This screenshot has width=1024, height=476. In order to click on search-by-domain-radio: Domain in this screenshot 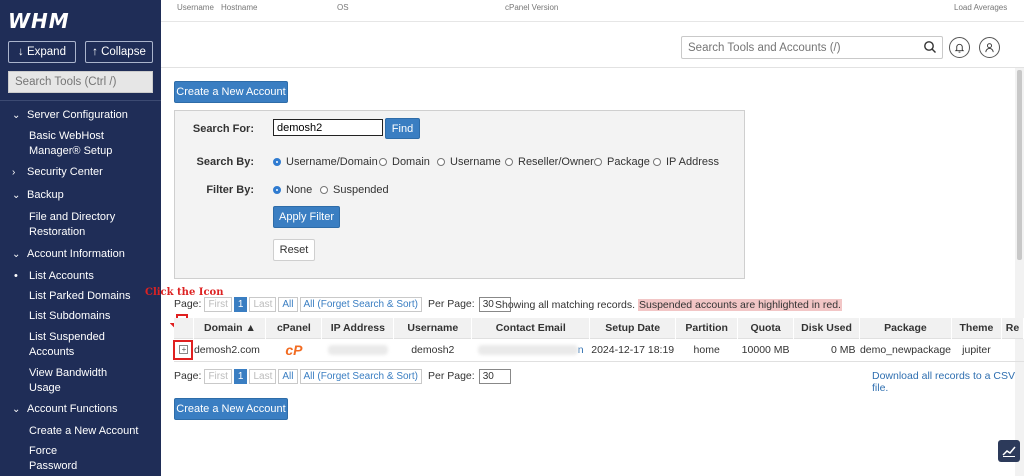, I will do `click(404, 162)`.